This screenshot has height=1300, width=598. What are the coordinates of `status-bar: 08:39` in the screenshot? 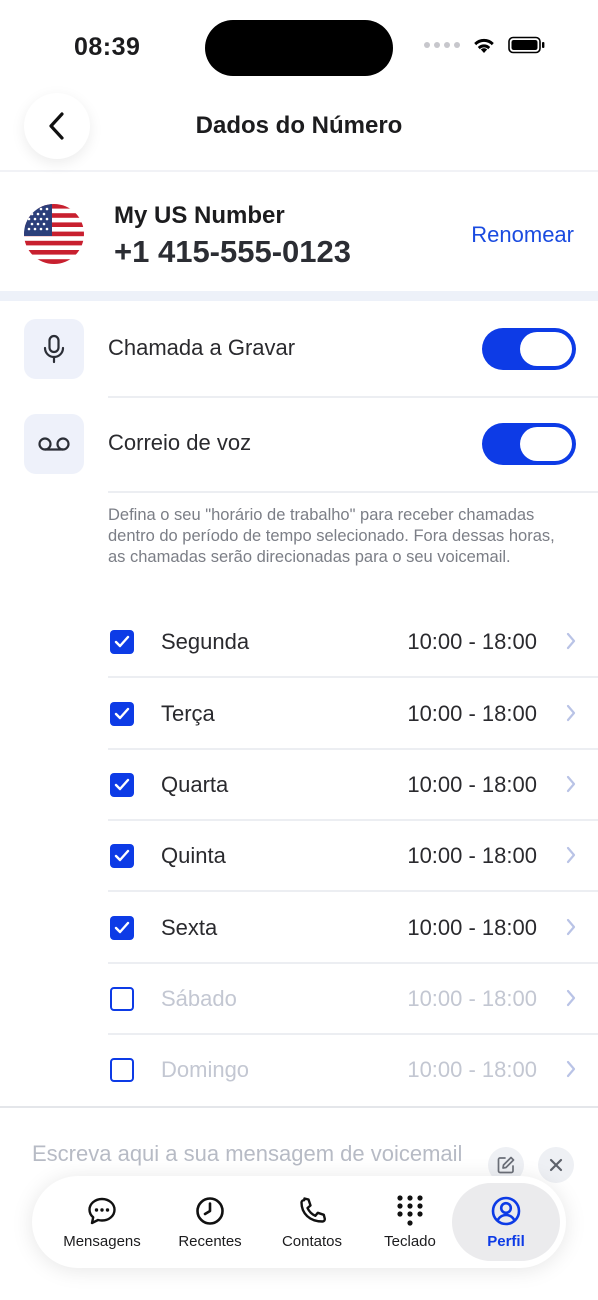 It's located at (299, 45).